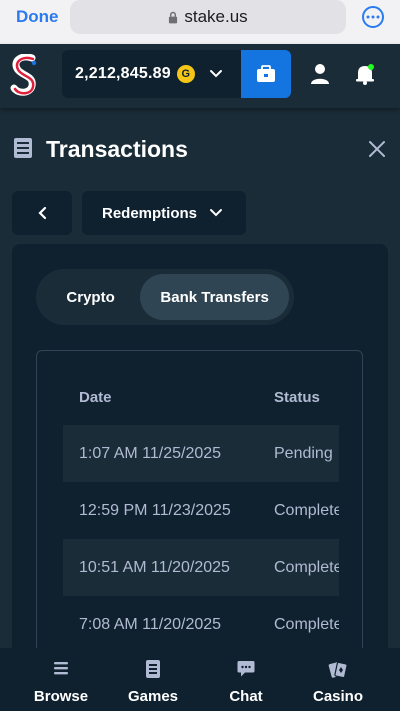 Image resolution: width=400 pixels, height=711 pixels. I want to click on wallet-icon, so click(266, 73).